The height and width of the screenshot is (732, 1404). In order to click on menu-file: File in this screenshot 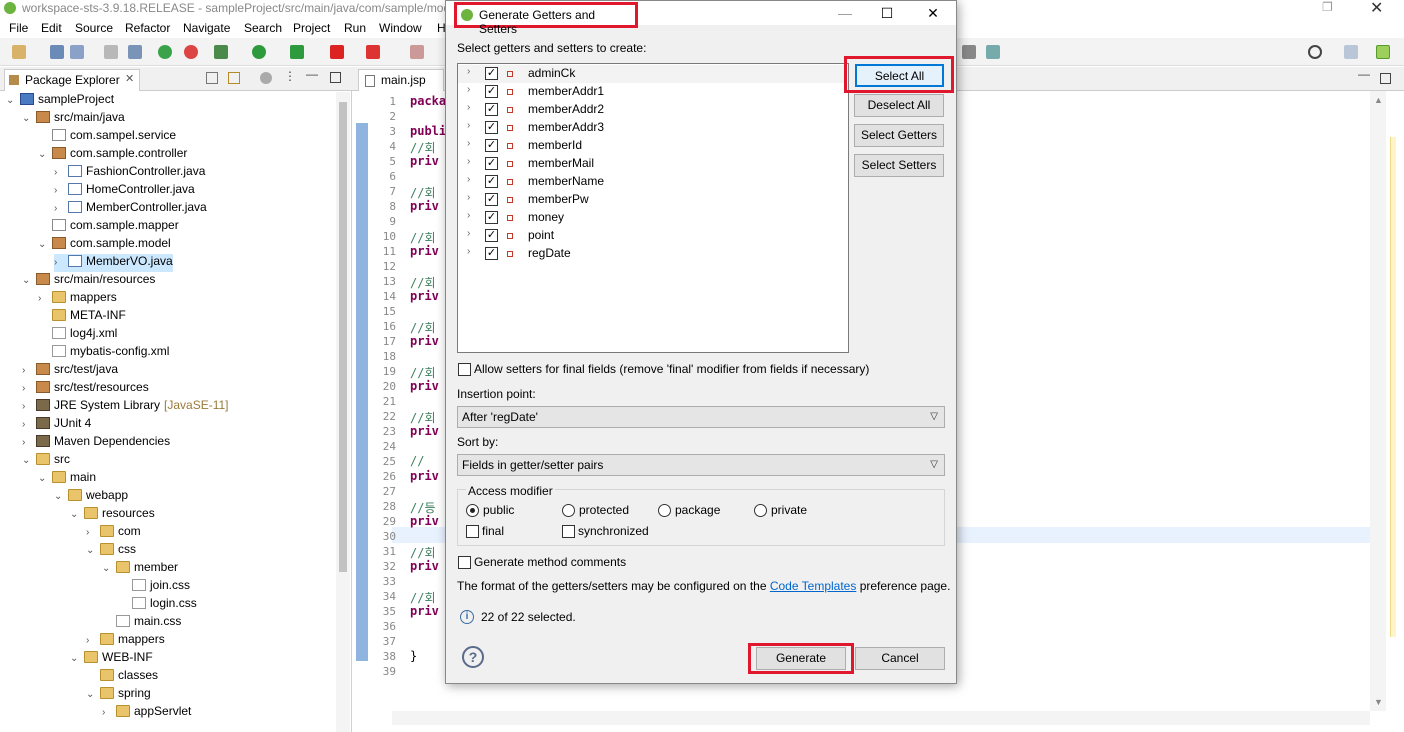, I will do `click(18, 28)`.